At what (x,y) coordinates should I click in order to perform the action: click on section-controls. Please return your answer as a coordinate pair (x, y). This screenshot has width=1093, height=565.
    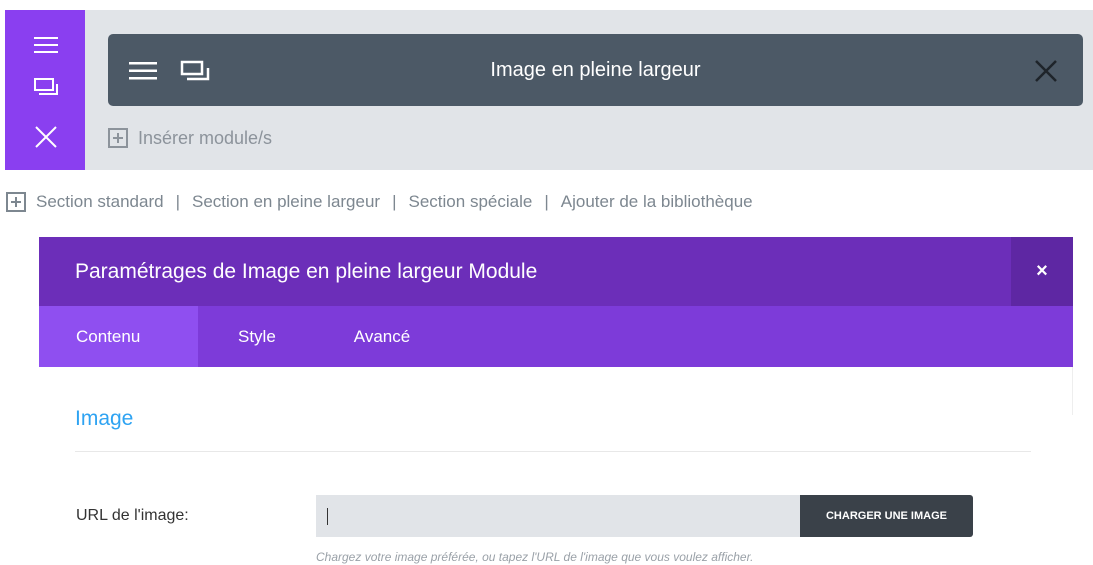
    Looking at the image, I should click on (45, 90).